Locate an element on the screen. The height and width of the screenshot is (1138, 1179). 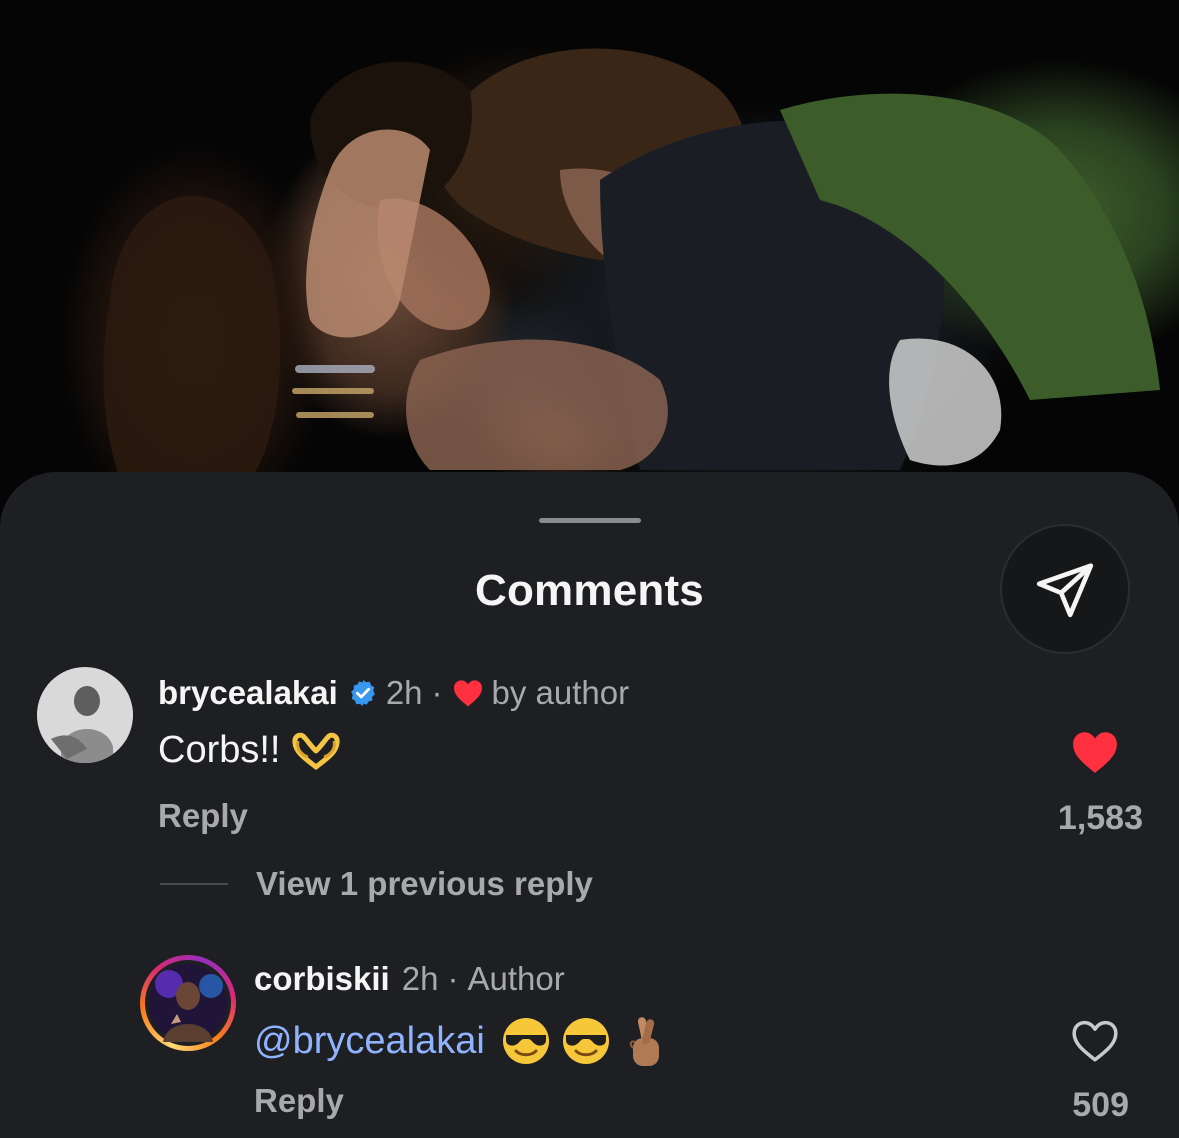
view-replies-label: View 1 previous reply is located at coordinates (424, 883).